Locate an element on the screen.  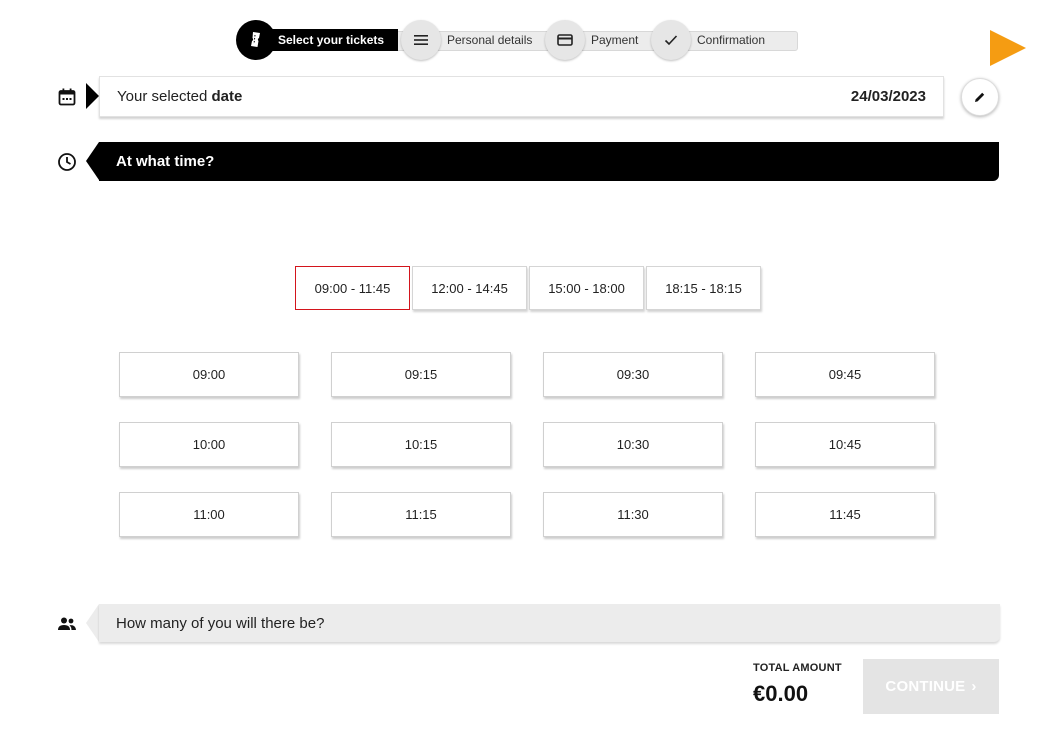
step-payment: Payment is located at coordinates (591, 40).